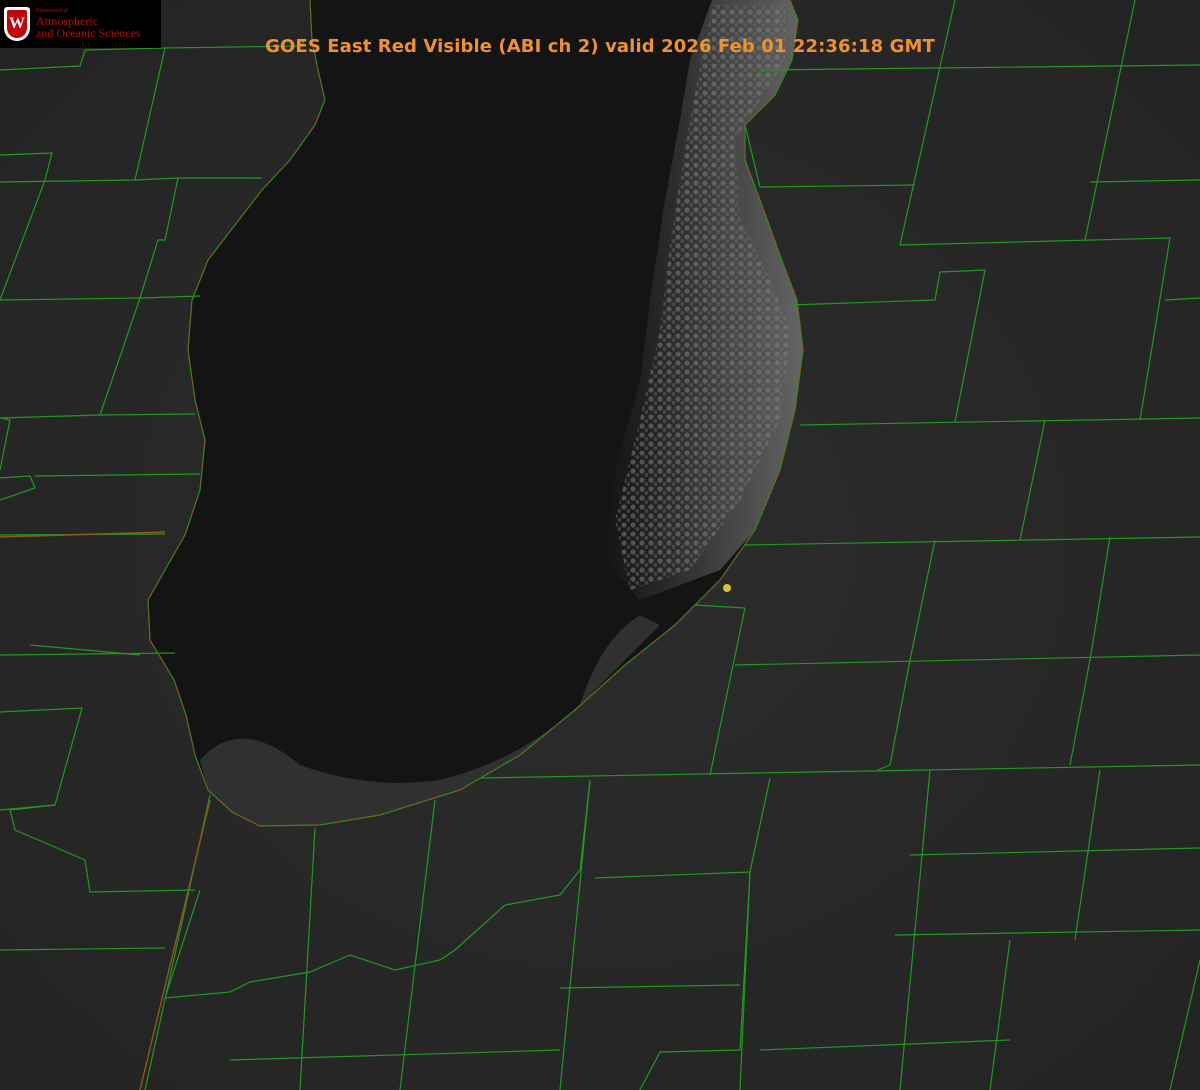 Image resolution: width=1200 pixels, height=1090 pixels. Describe the element at coordinates (17, 24) in the screenshot. I see `crest-letter: W` at that location.